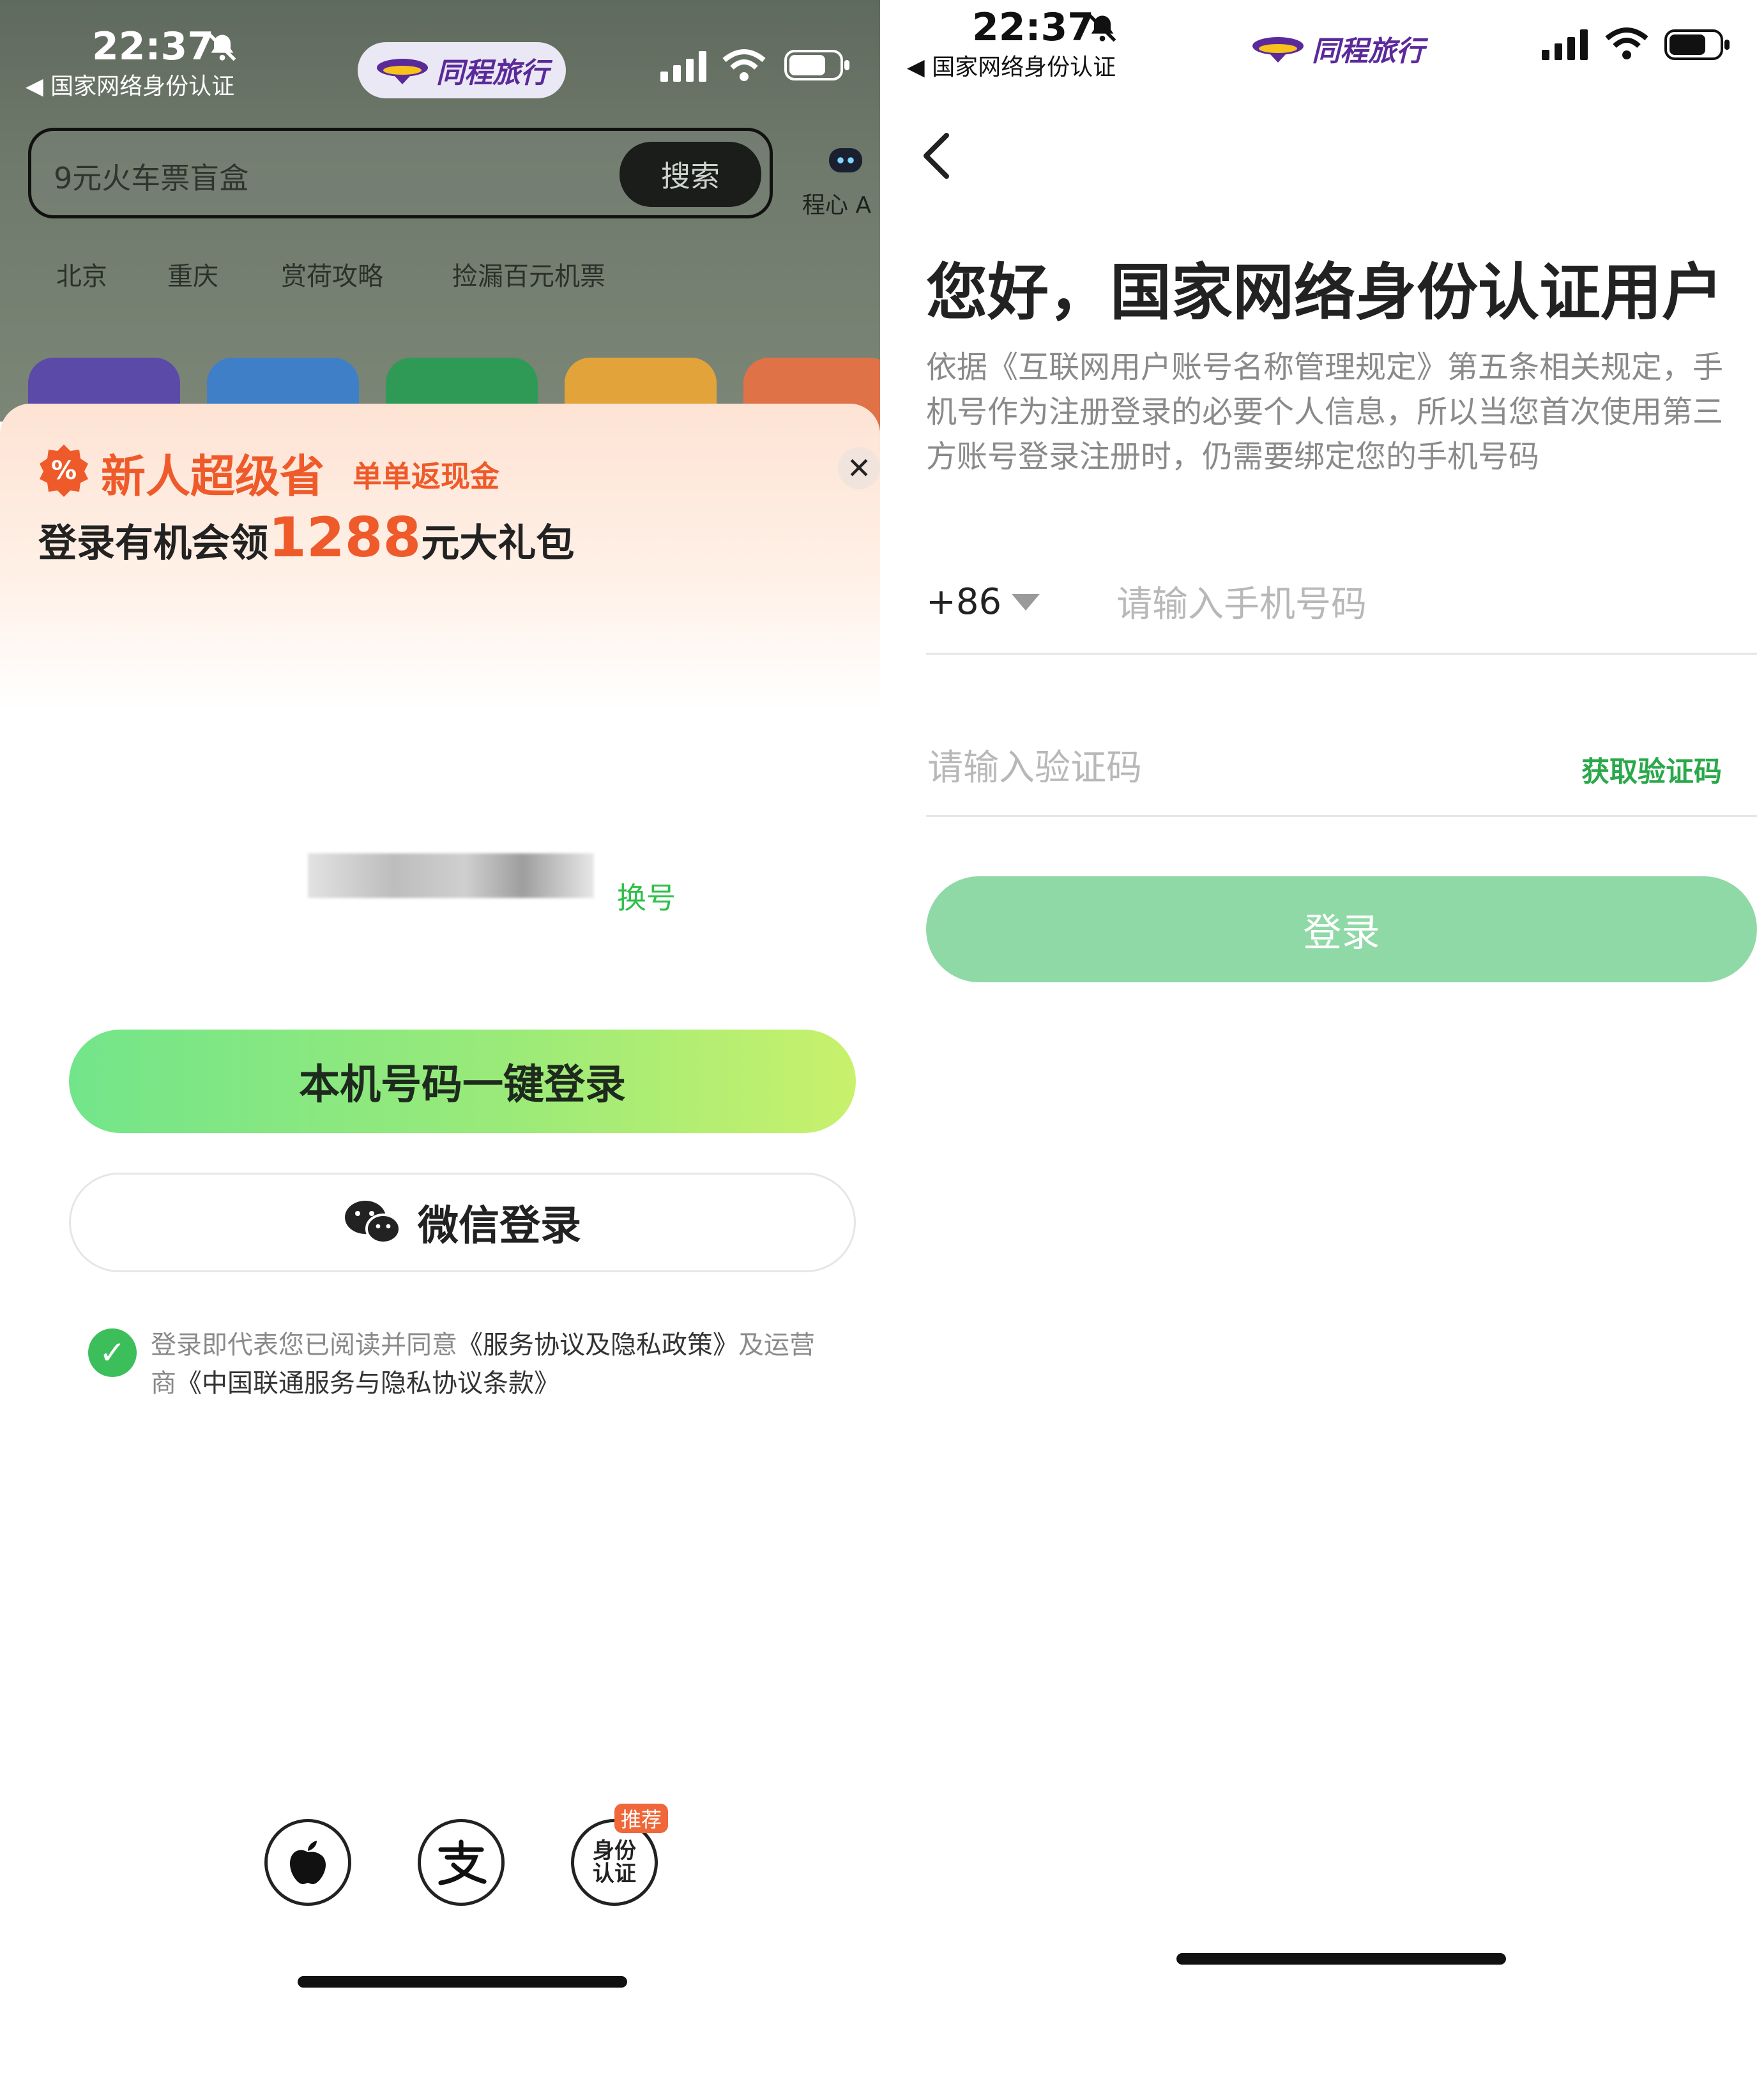 This screenshot has height=2100, width=1757. Describe the element at coordinates (345, 538) in the screenshot. I see `promo-amount: 1288` at that location.